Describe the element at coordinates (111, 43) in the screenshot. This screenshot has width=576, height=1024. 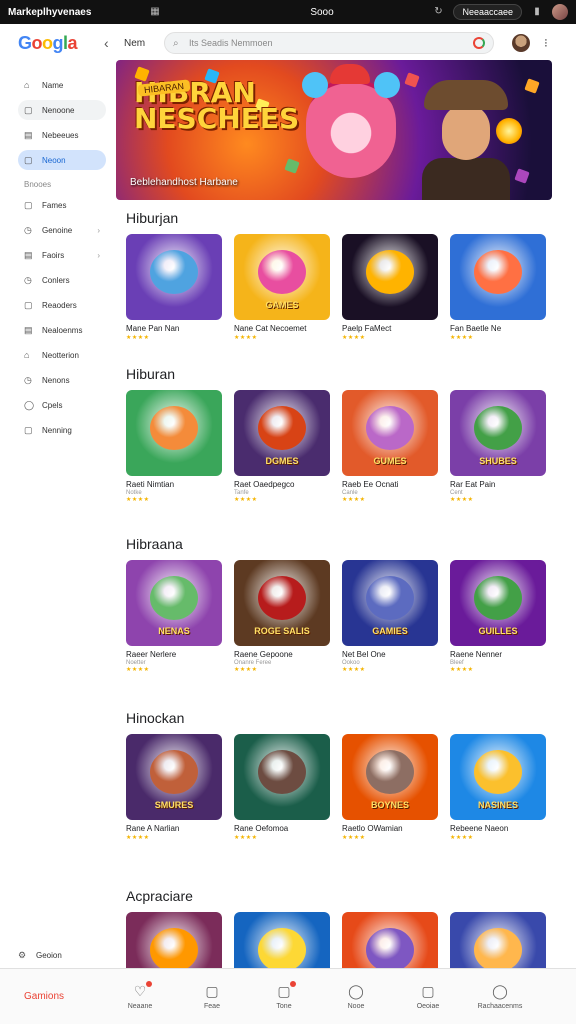
I see `back-arrow-icon: ‹` at that location.